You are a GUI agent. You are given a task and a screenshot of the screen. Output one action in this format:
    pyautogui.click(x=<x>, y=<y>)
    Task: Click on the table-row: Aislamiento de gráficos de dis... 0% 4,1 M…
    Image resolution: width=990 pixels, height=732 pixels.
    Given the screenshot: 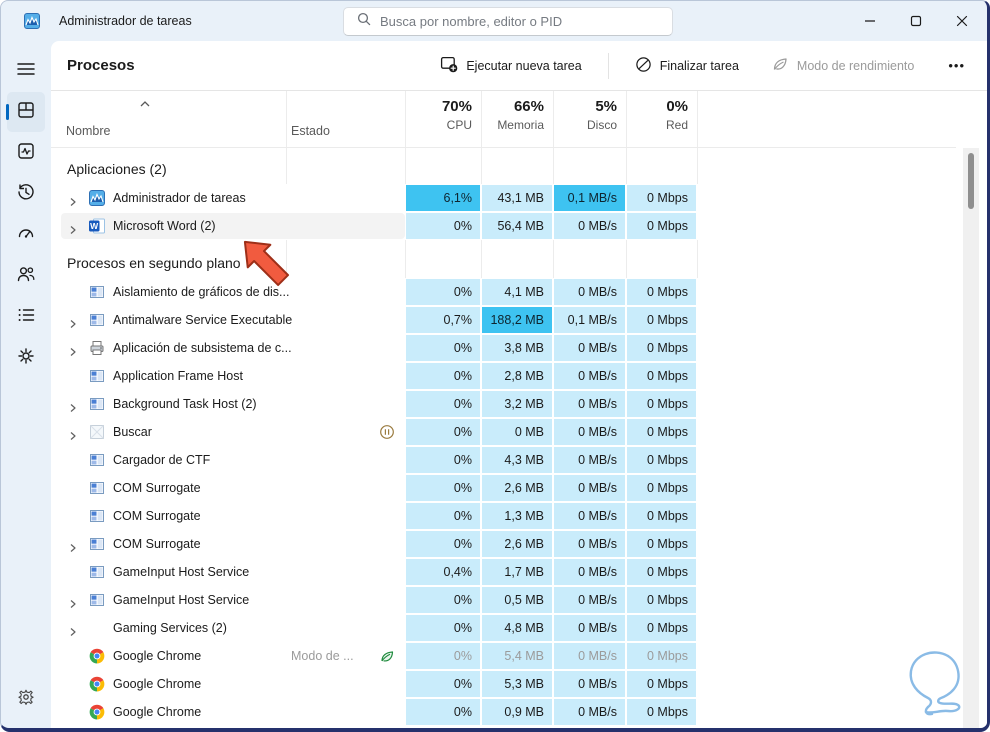 What is the action you would take?
    pyautogui.click(x=519, y=292)
    